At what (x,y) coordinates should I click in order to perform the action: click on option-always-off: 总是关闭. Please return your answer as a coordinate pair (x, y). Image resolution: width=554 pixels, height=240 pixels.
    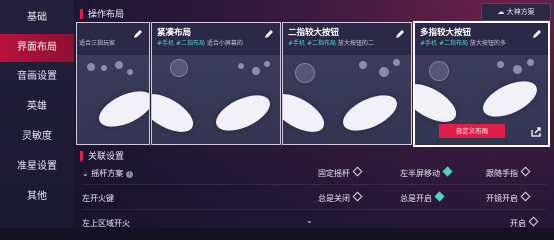
    Looking at the image, I should click on (340, 197).